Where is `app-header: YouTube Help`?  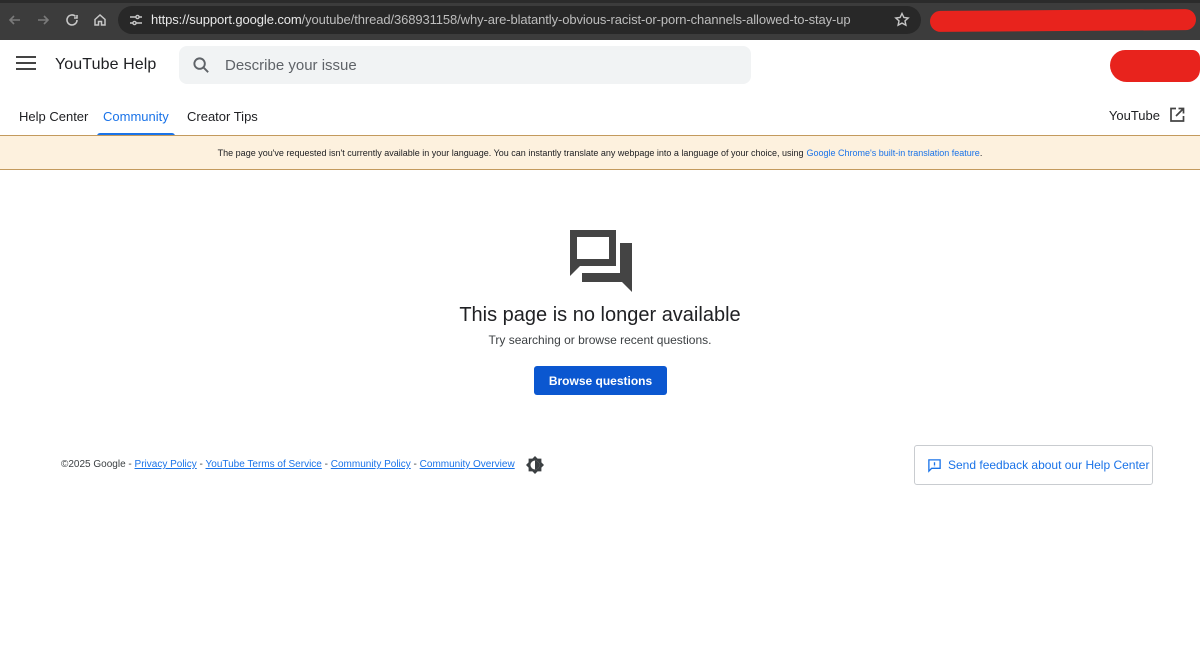 app-header: YouTube Help is located at coordinates (600, 68).